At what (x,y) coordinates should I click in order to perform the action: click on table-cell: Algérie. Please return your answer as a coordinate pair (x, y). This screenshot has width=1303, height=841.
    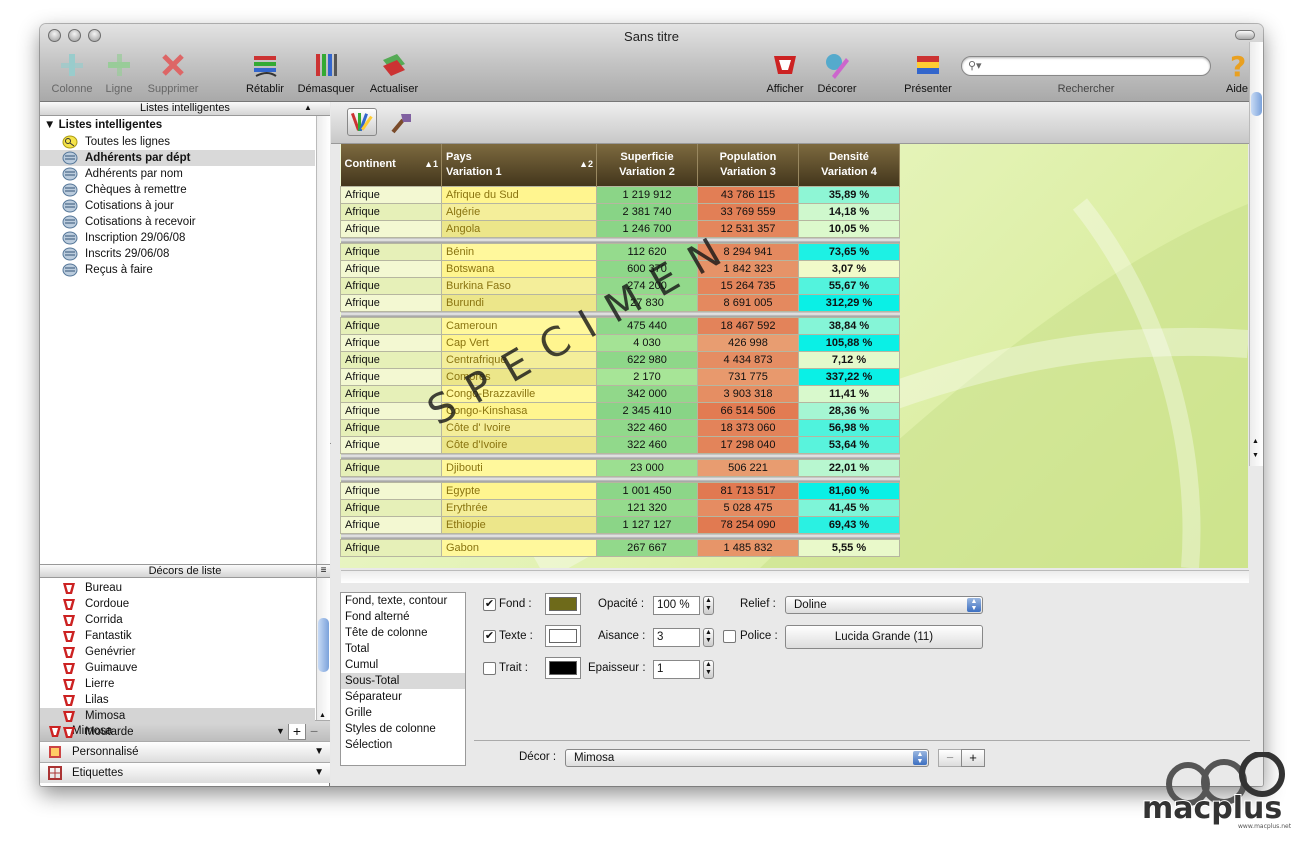
    Looking at the image, I should click on (519, 211).